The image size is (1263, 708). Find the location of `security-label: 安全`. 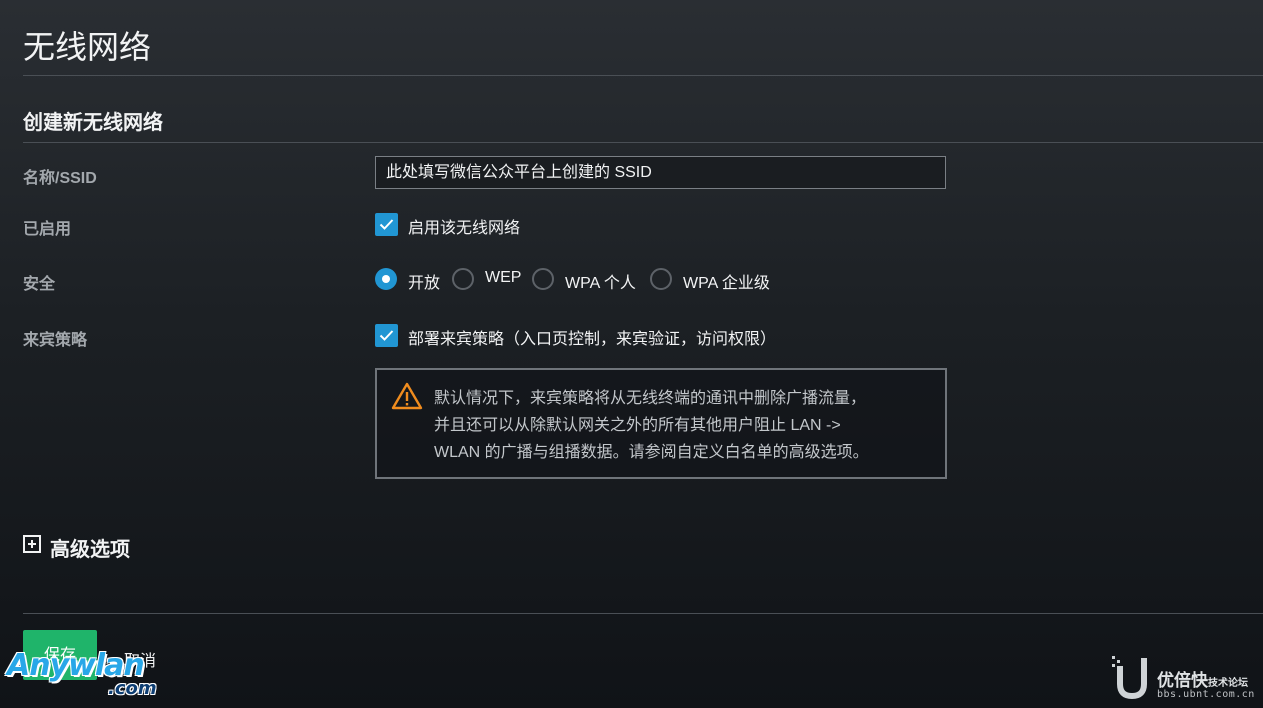

security-label: 安全 is located at coordinates (39, 284).